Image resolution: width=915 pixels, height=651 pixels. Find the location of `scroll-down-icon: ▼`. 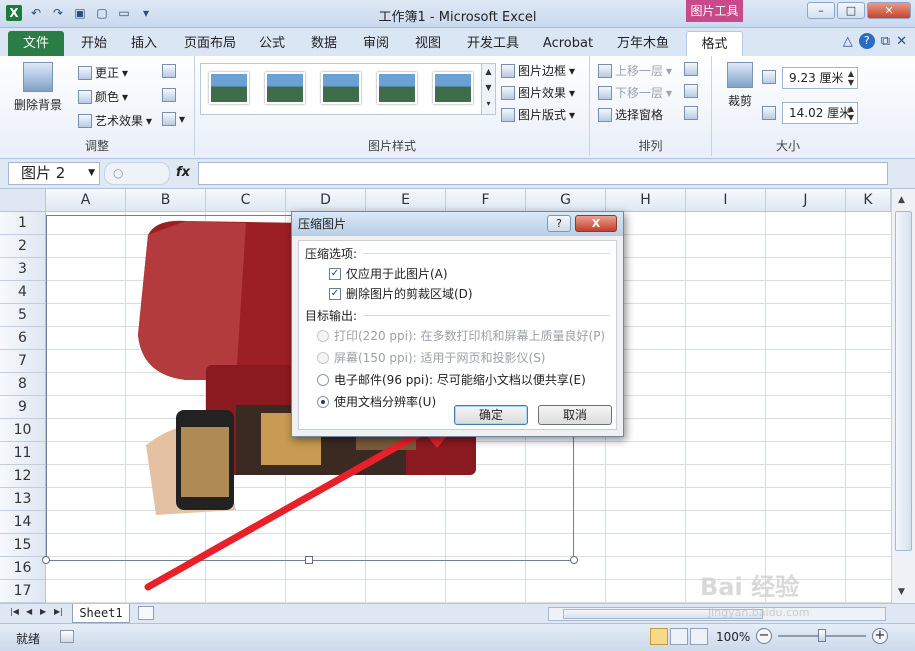

scroll-down-icon: ▼ is located at coordinates (901, 592).